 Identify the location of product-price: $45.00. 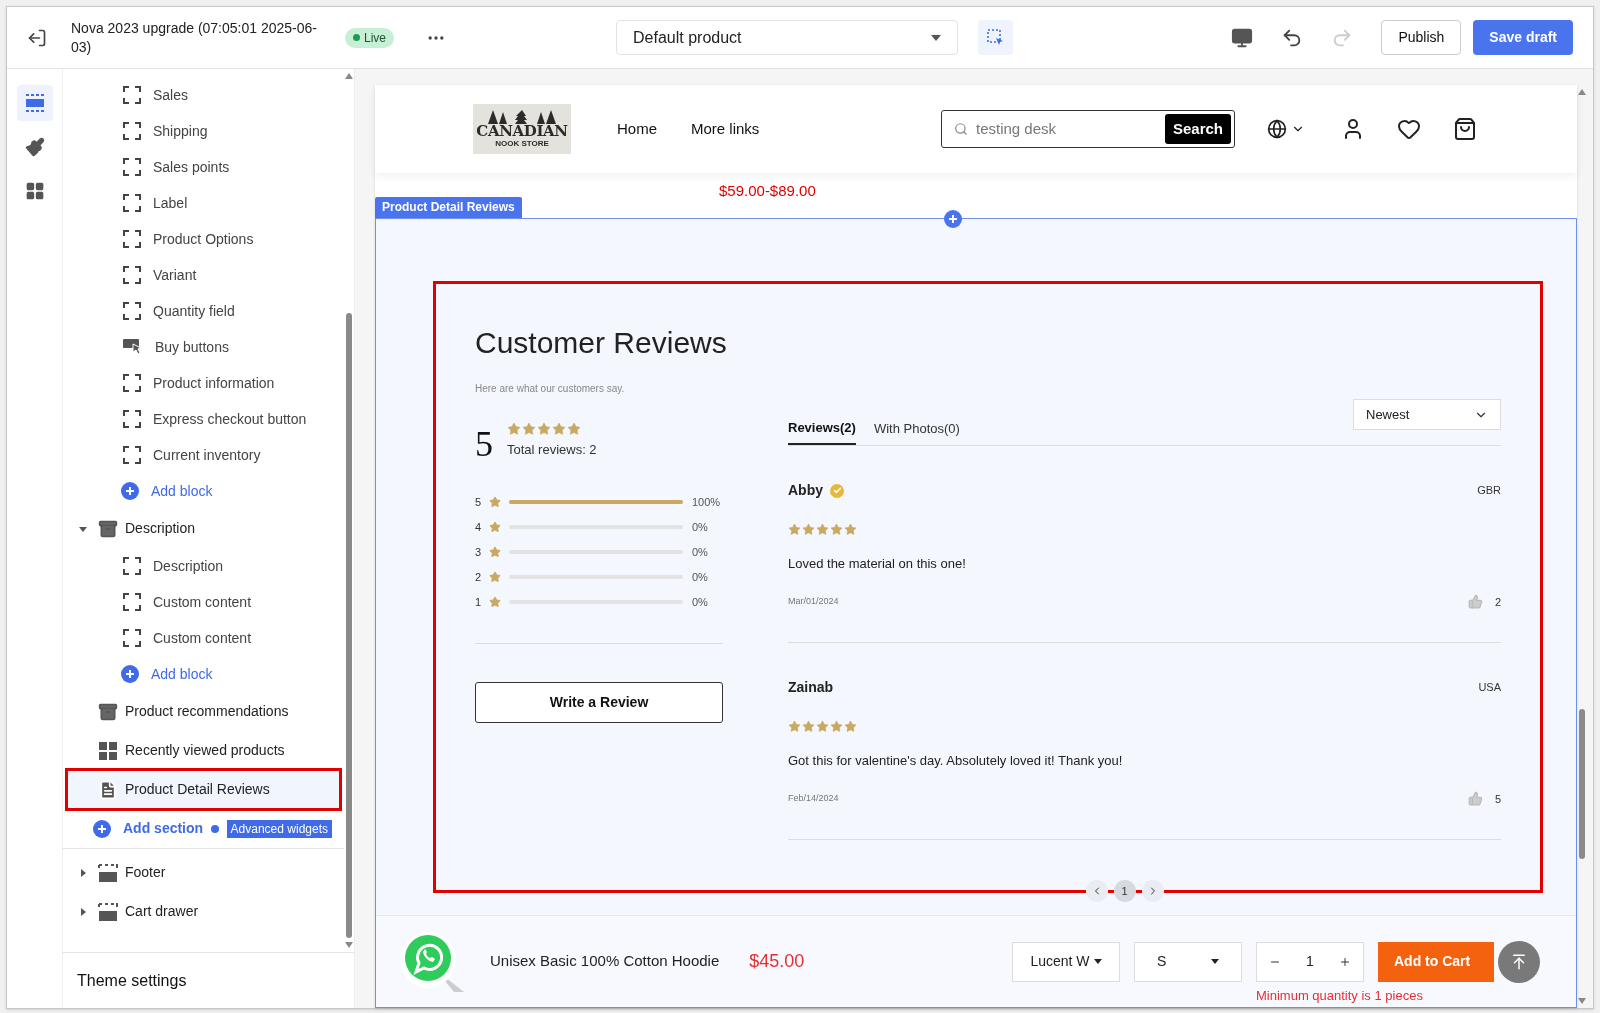
(777, 961).